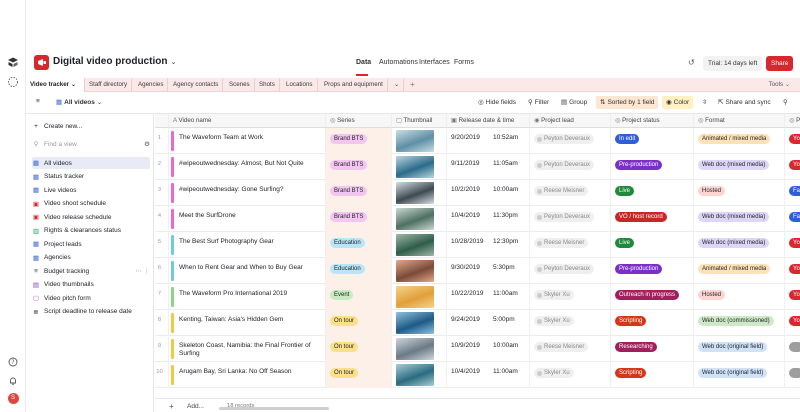  I want to click on video-name-cell: The Waveform Team at Work, so click(247, 141).